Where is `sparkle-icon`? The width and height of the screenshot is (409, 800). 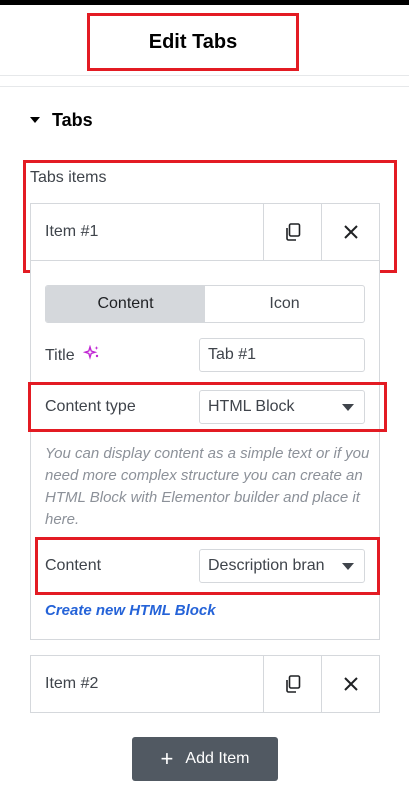
sparkle-icon is located at coordinates (91, 355).